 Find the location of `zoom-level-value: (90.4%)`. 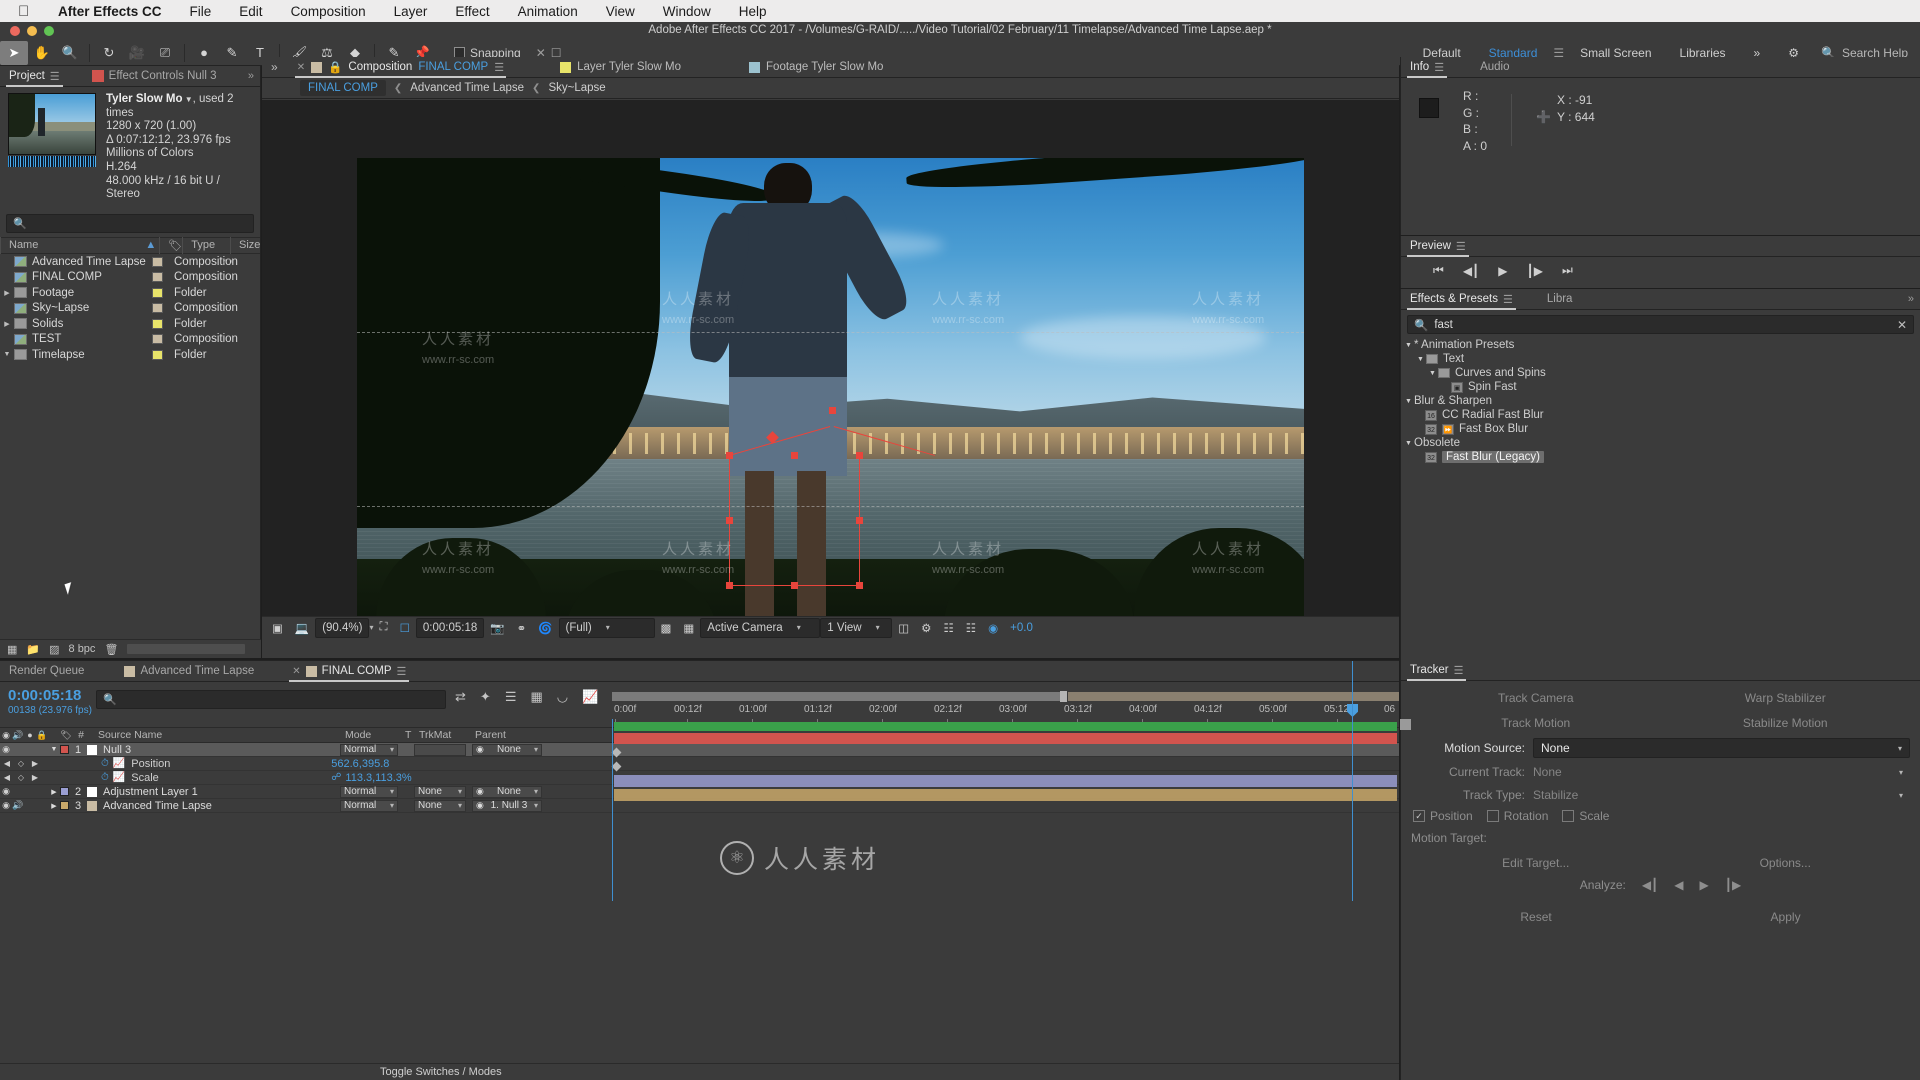

zoom-level-value: (90.4%) is located at coordinates (342, 627).